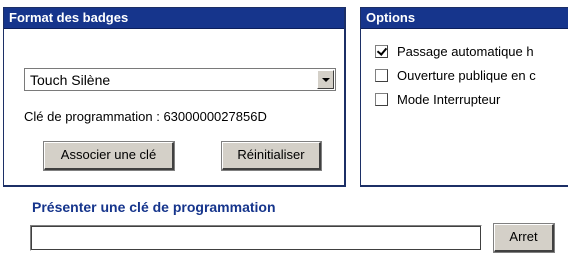  I want to click on option-label: Mode Interrupteur, so click(449, 99).